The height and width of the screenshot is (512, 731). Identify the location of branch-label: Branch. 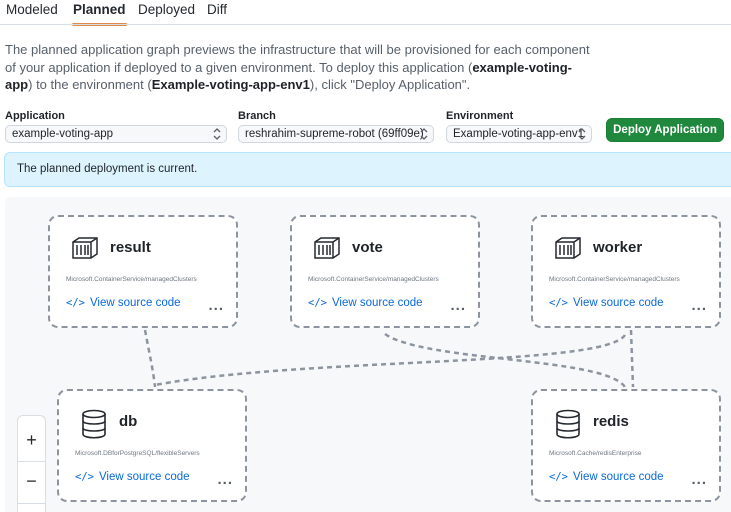
(257, 116).